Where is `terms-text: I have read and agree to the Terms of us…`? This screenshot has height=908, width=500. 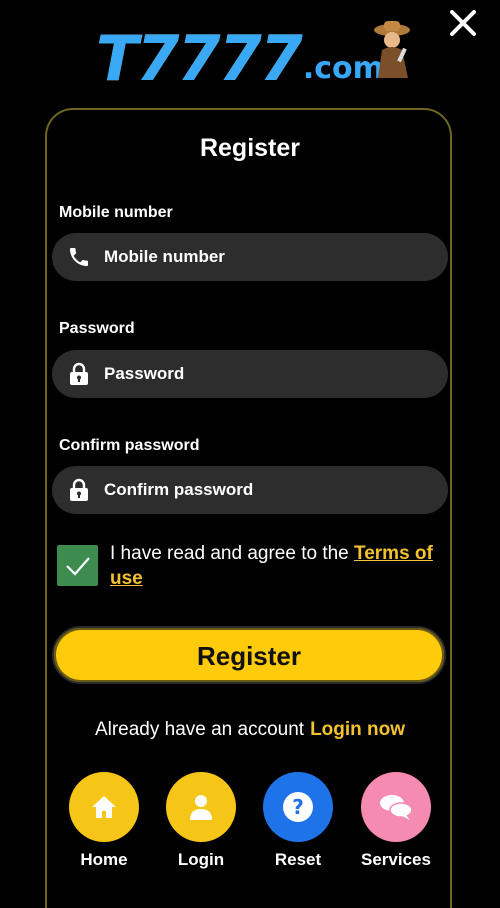
terms-text: I have read and agree to the Terms of us… is located at coordinates (277, 566).